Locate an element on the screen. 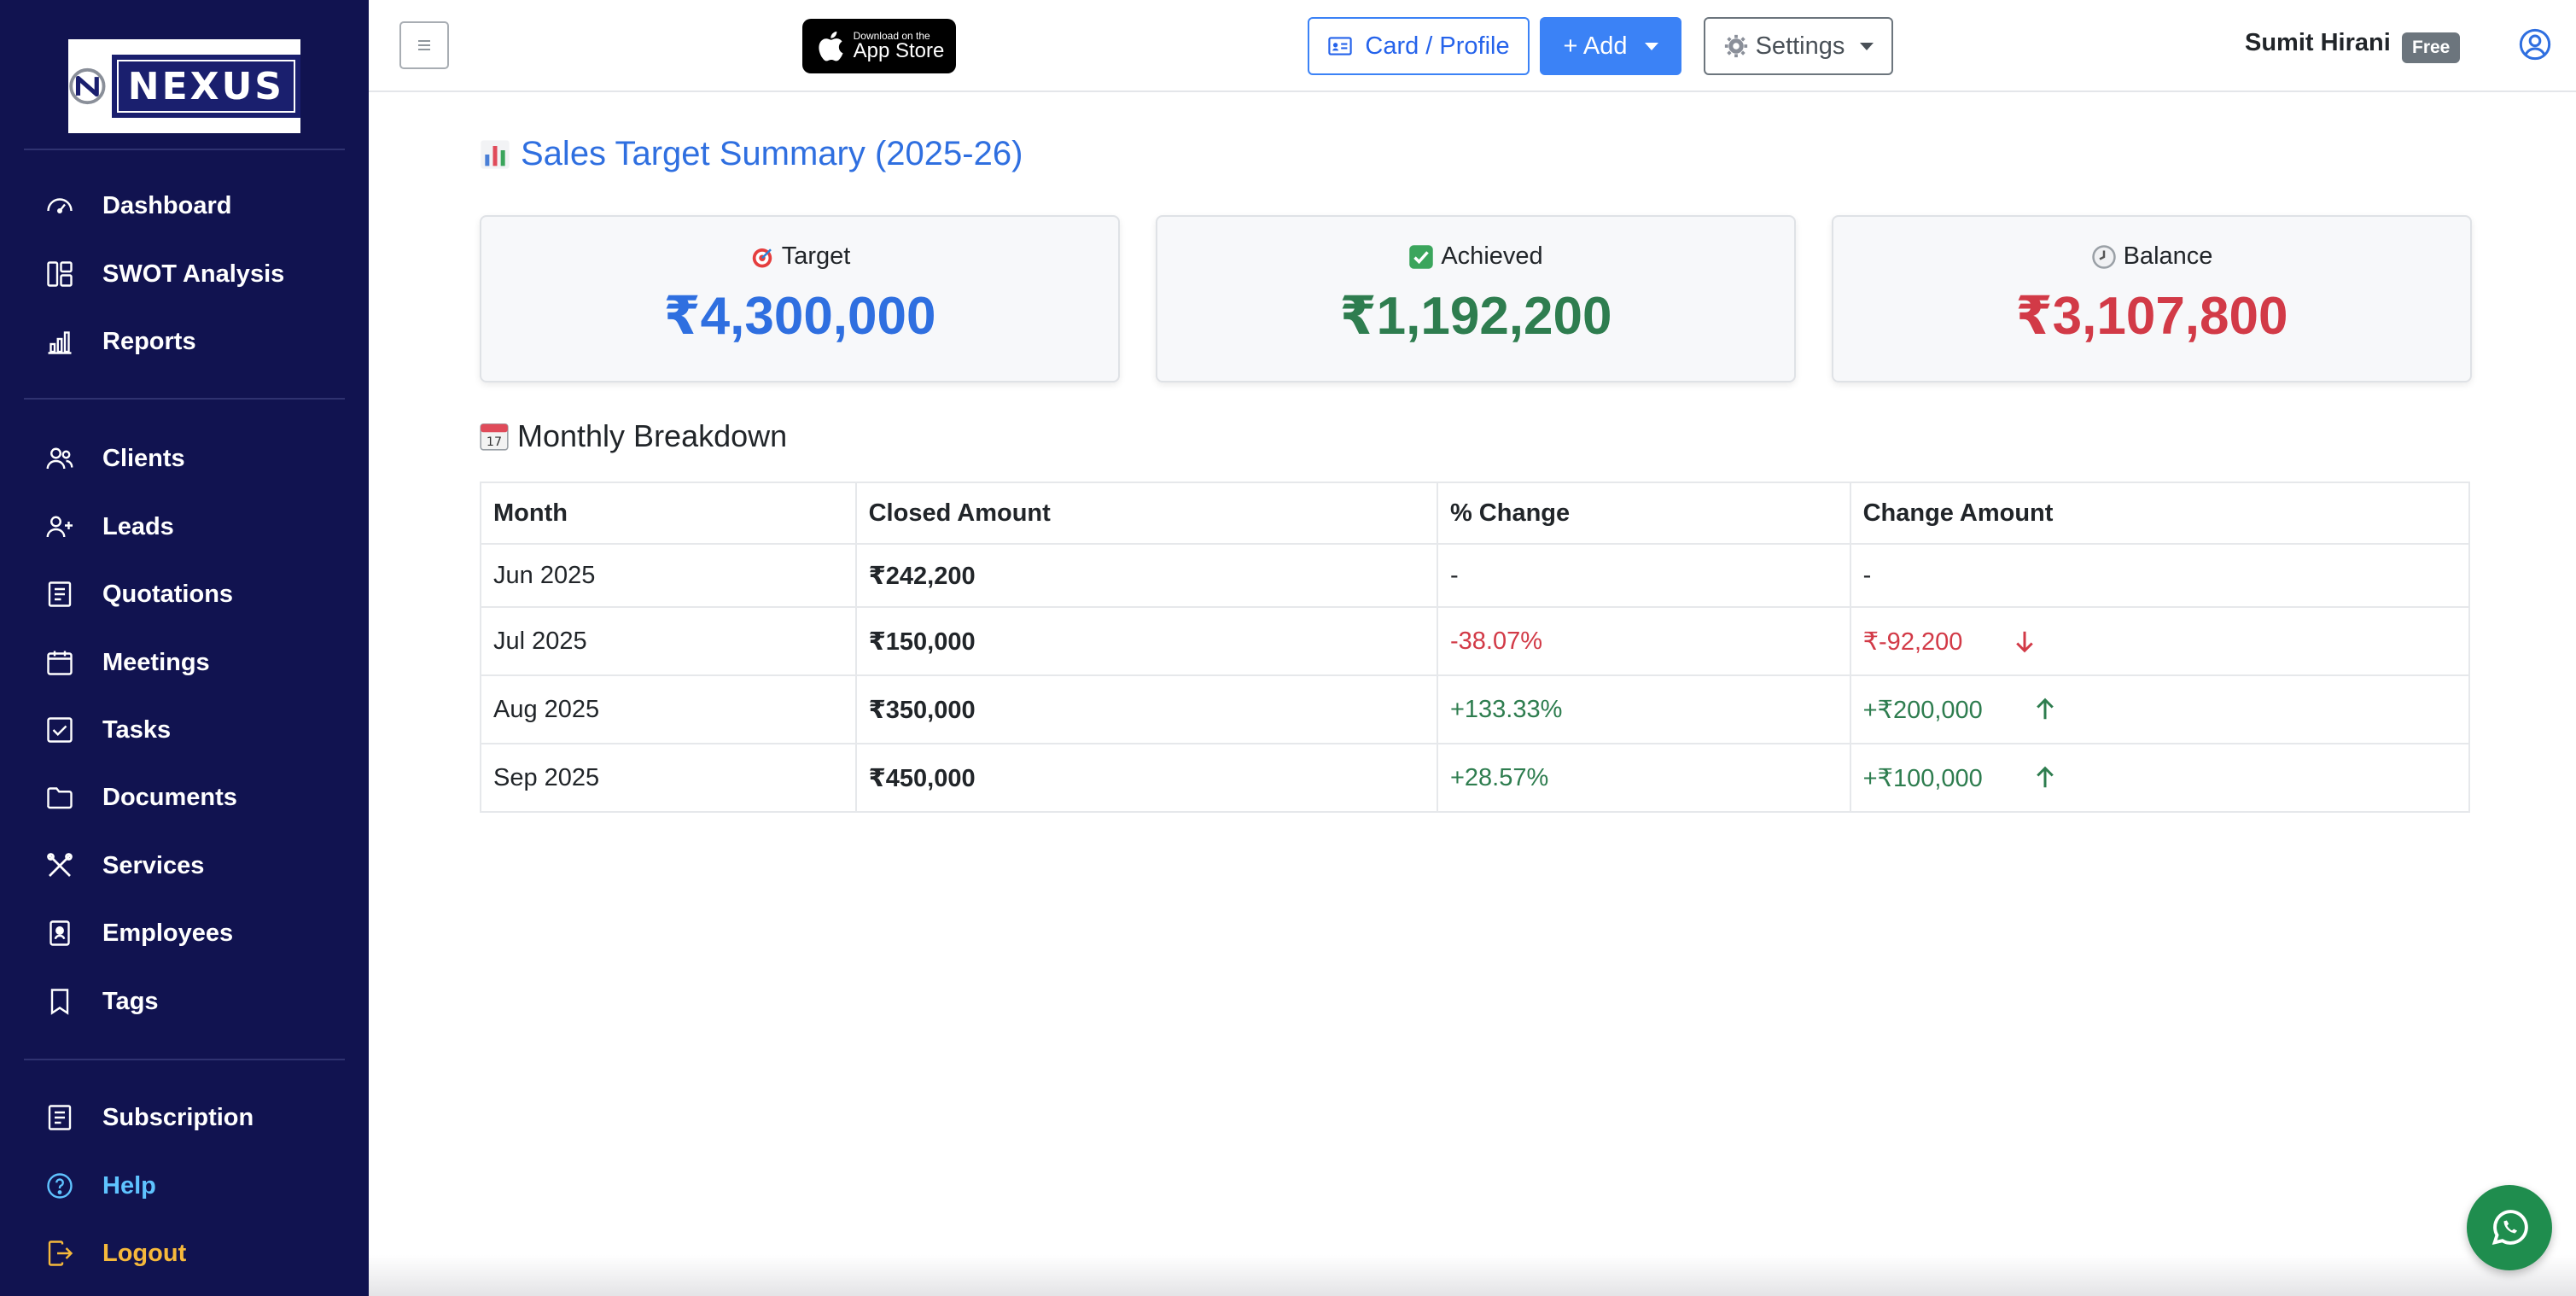  sidebar-item-meetings: Meetings is located at coordinates (184, 662).